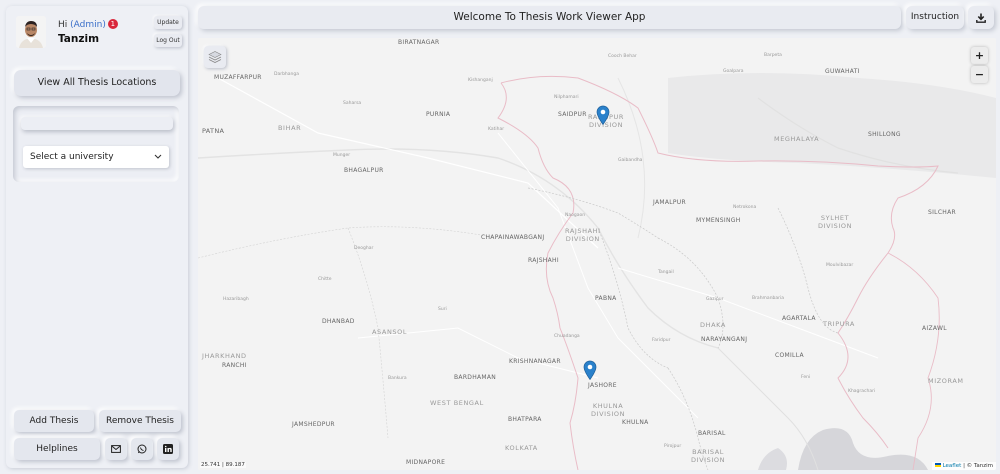  What do you see at coordinates (549, 17) in the screenshot?
I see `page-title: Welcome To Thesis Work Viewer App` at bounding box center [549, 17].